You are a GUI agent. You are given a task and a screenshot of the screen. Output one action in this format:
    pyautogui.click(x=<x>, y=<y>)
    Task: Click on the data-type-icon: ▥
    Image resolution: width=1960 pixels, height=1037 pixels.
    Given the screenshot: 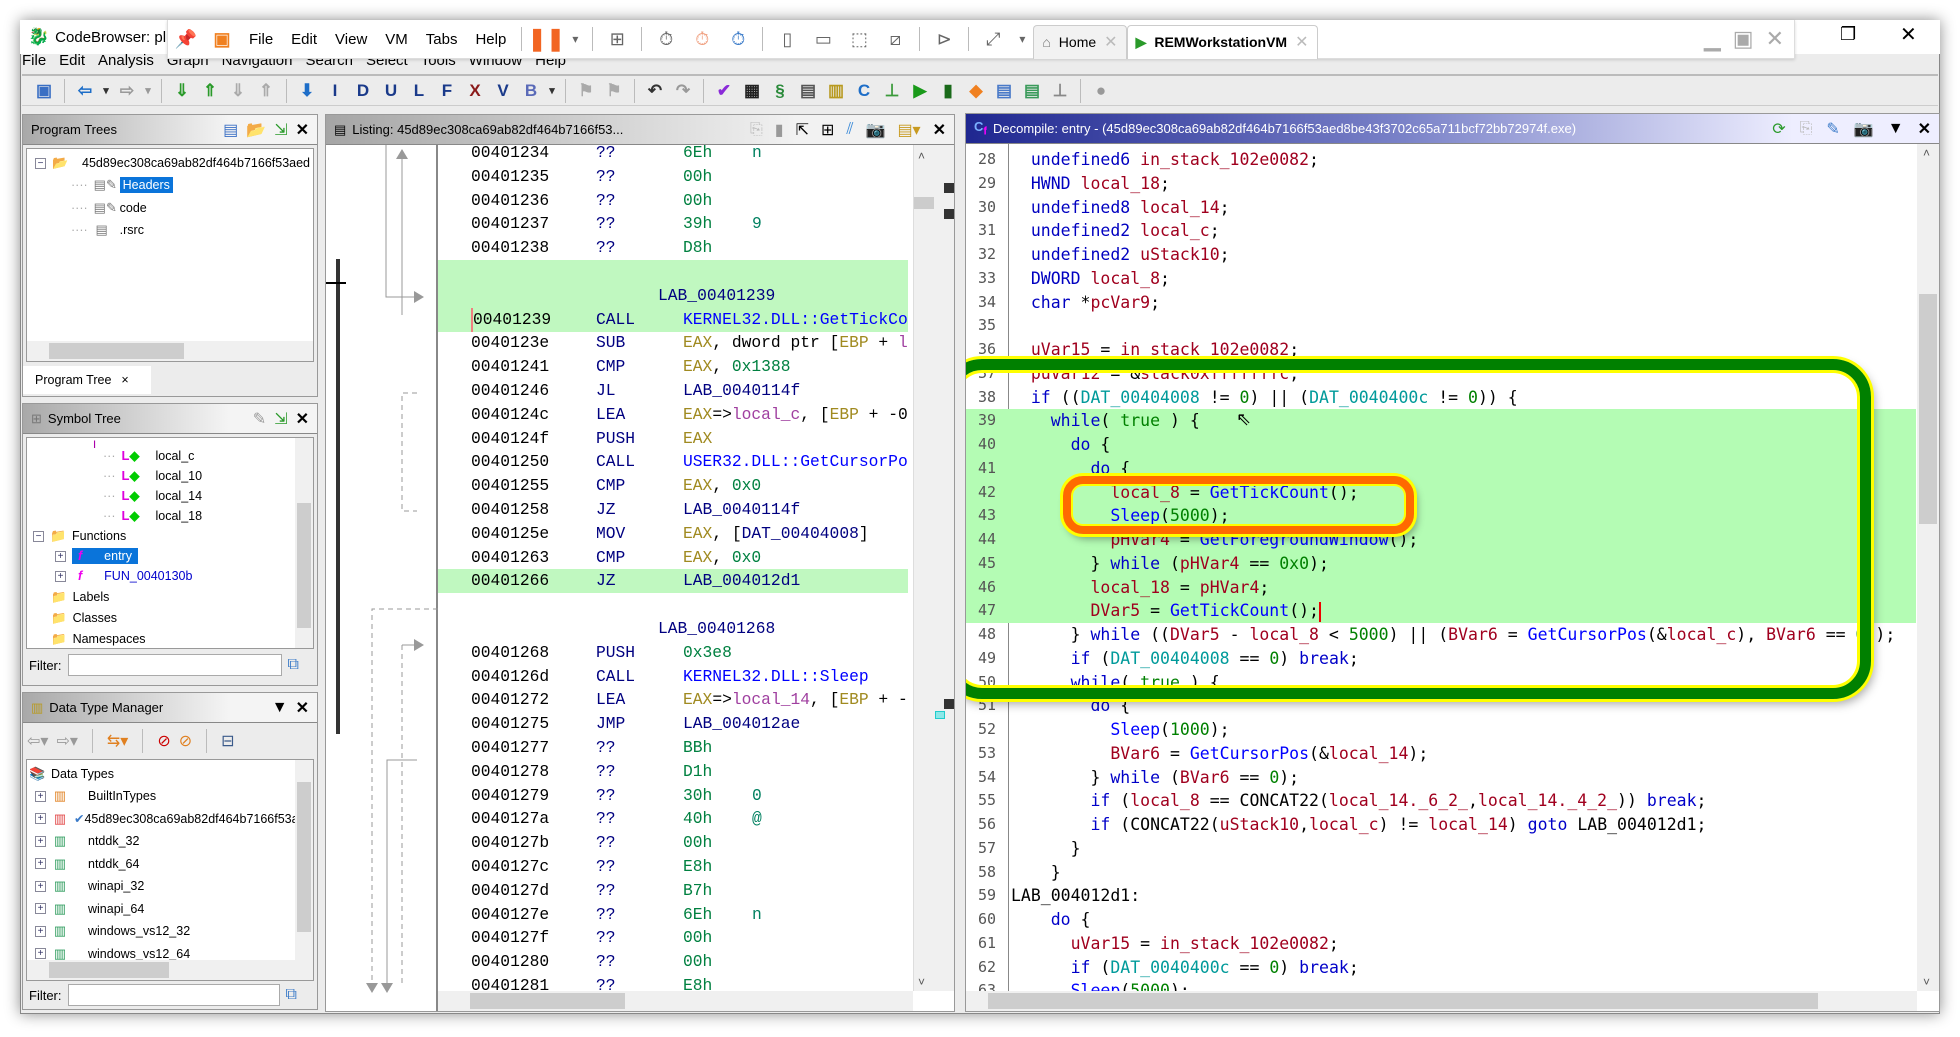 What is the action you would take?
    pyautogui.click(x=836, y=91)
    